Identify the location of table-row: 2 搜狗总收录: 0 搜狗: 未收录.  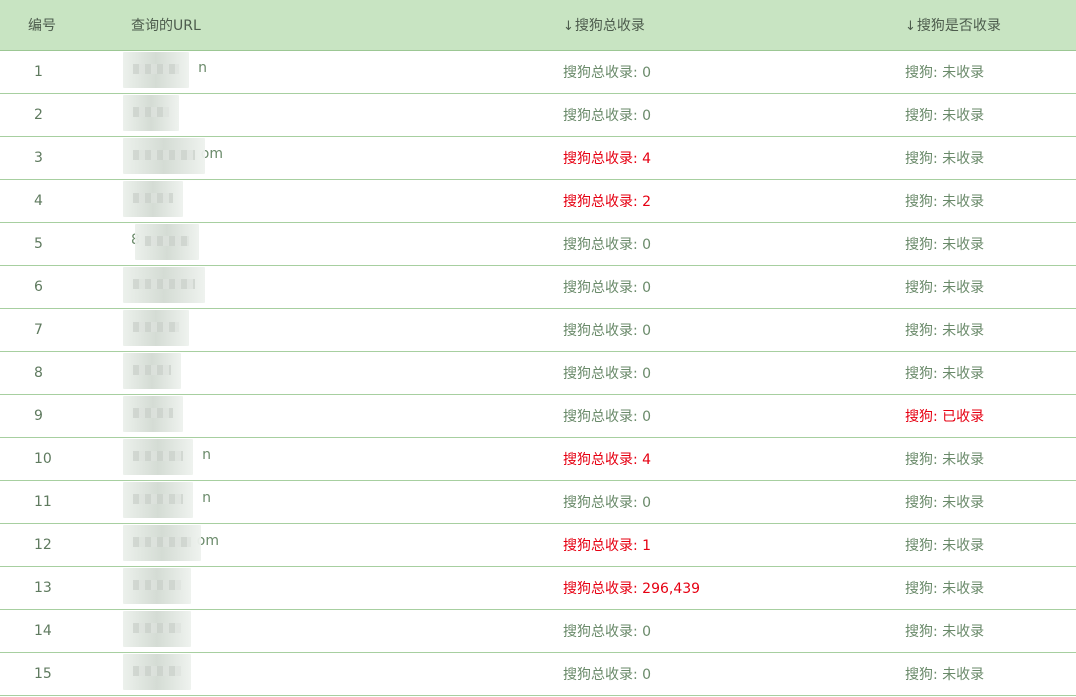
(538, 115).